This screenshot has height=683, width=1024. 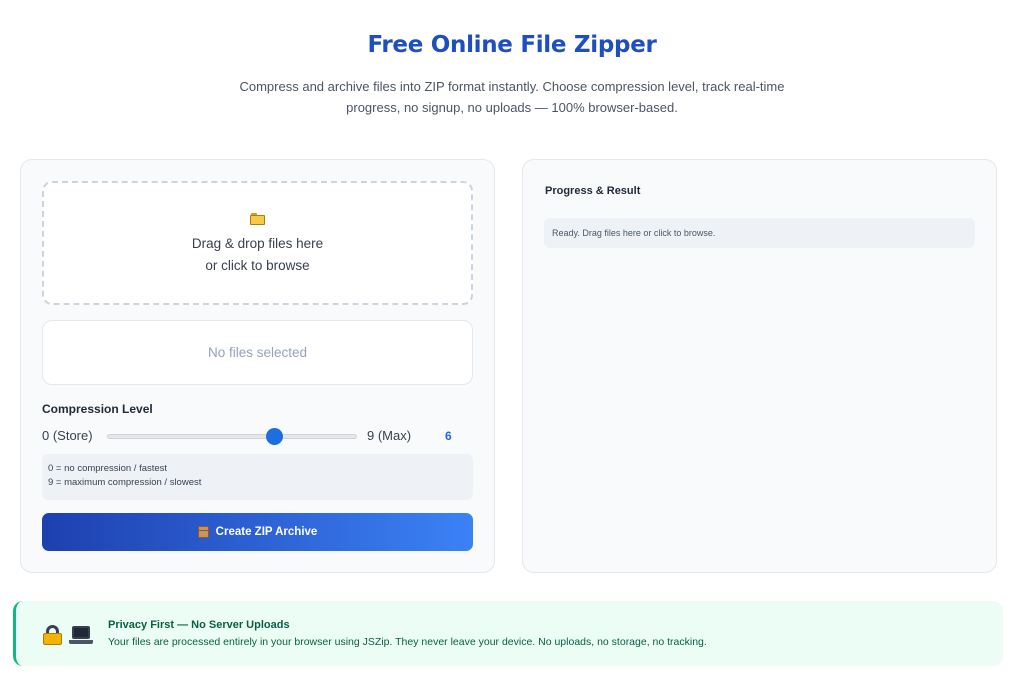 What do you see at coordinates (448, 436) in the screenshot?
I see `compression-value: 6` at bounding box center [448, 436].